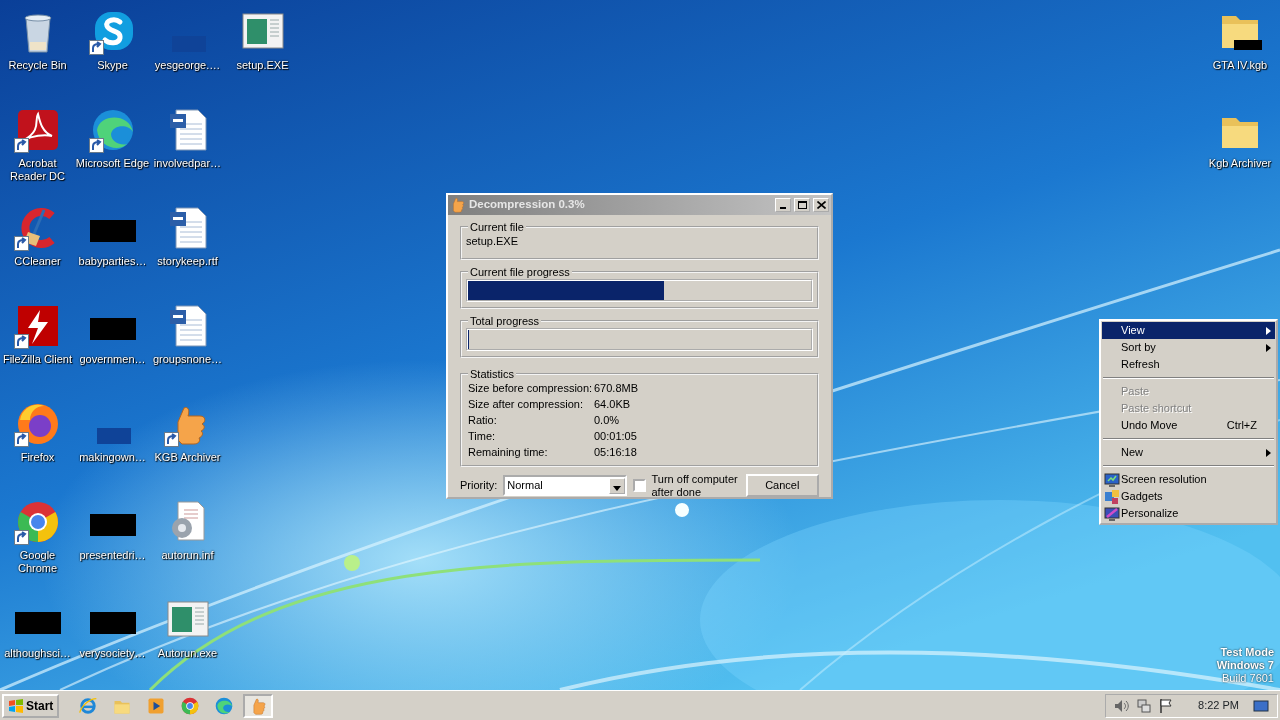 This screenshot has height=720, width=1280. I want to click on group-label: Current file progress, so click(520, 271).